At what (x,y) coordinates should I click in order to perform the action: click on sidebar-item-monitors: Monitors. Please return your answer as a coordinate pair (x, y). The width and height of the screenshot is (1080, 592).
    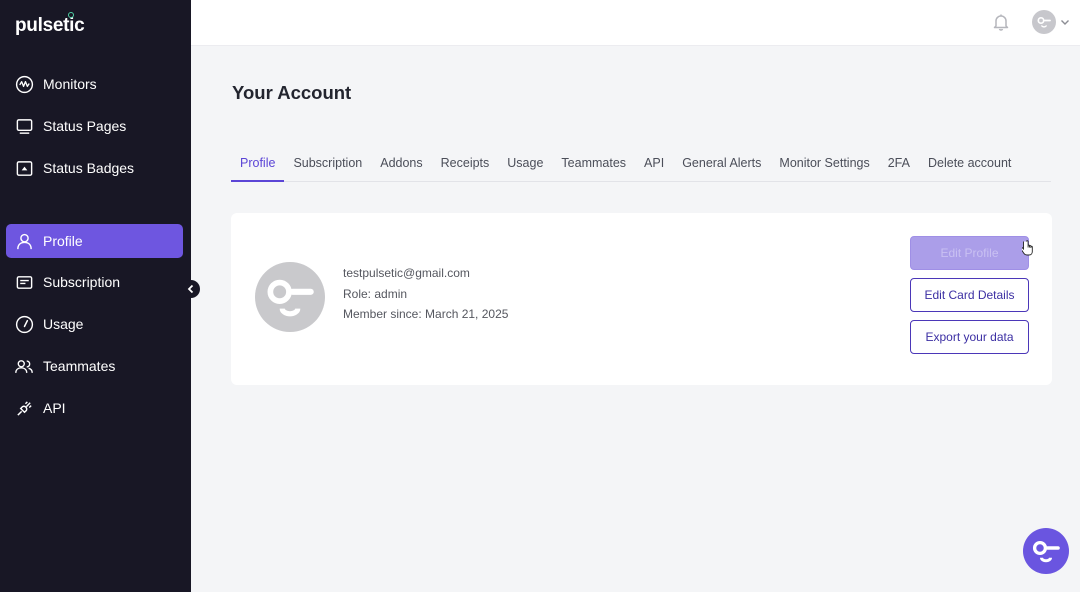
    Looking at the image, I should click on (94, 84).